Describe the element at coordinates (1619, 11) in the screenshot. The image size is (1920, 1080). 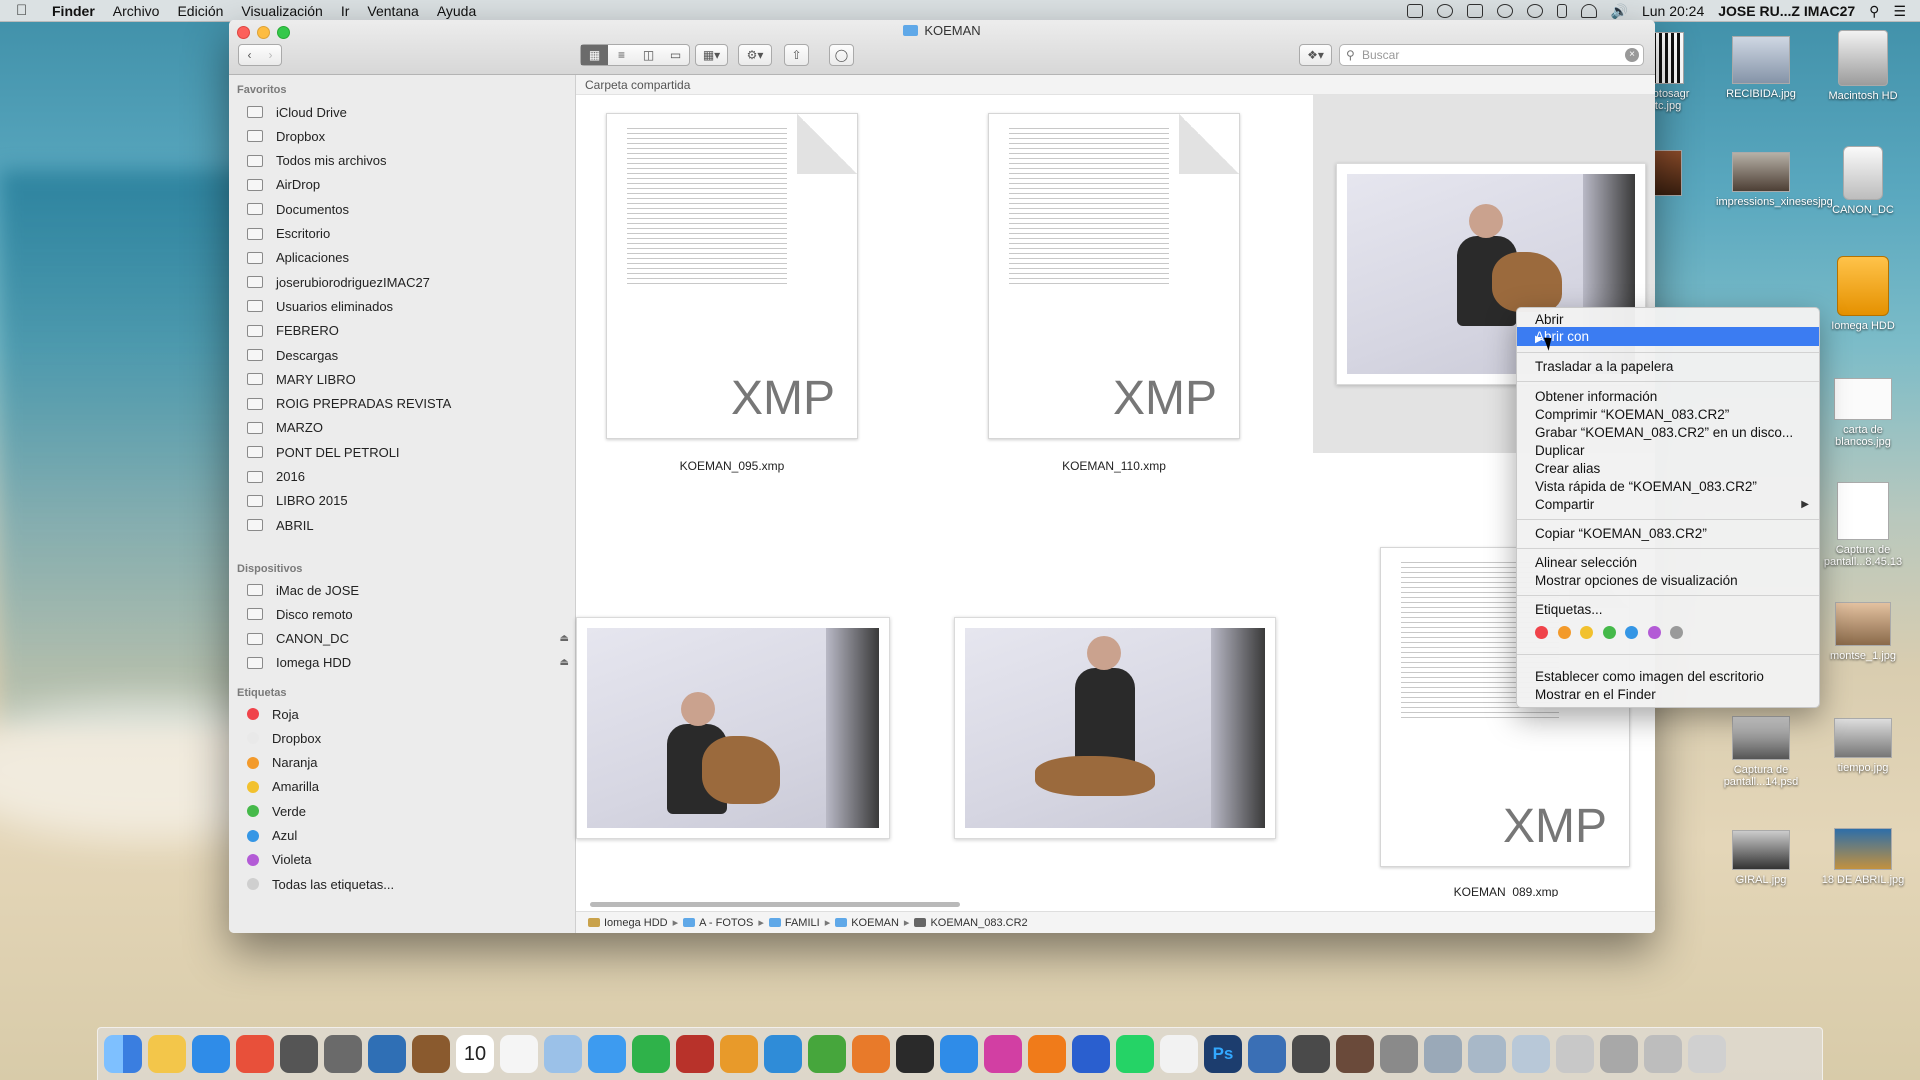
I see `volume-icon: 🔊` at that location.